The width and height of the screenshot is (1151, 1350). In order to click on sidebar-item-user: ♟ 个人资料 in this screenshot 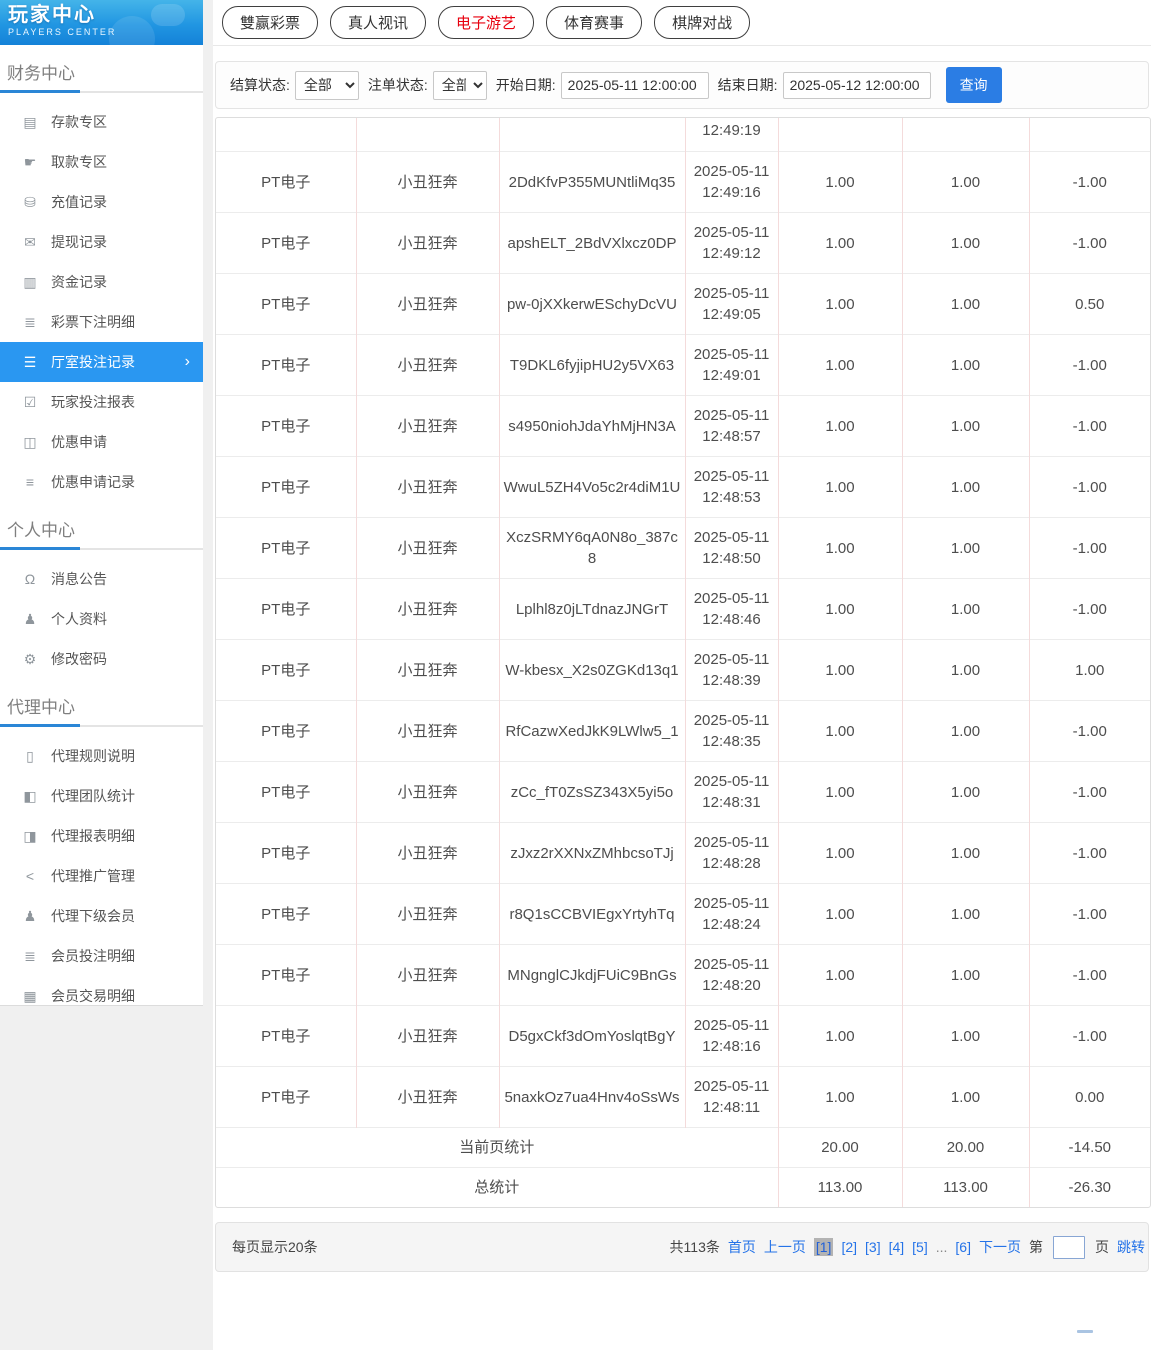, I will do `click(101, 619)`.